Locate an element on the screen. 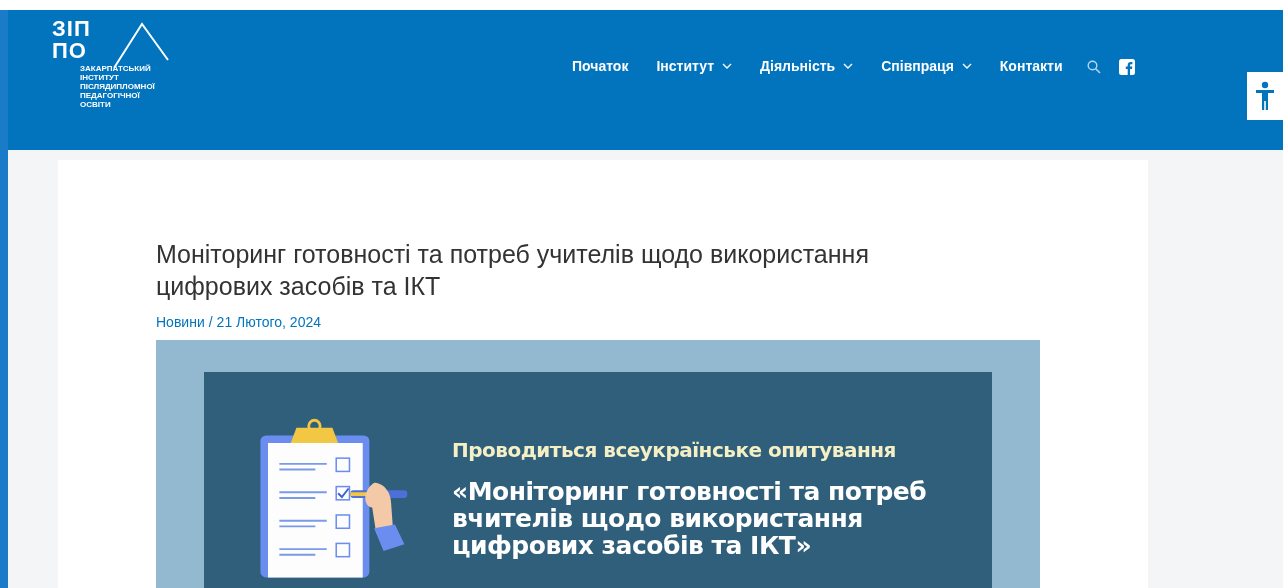  category-link: Новини is located at coordinates (180, 322).